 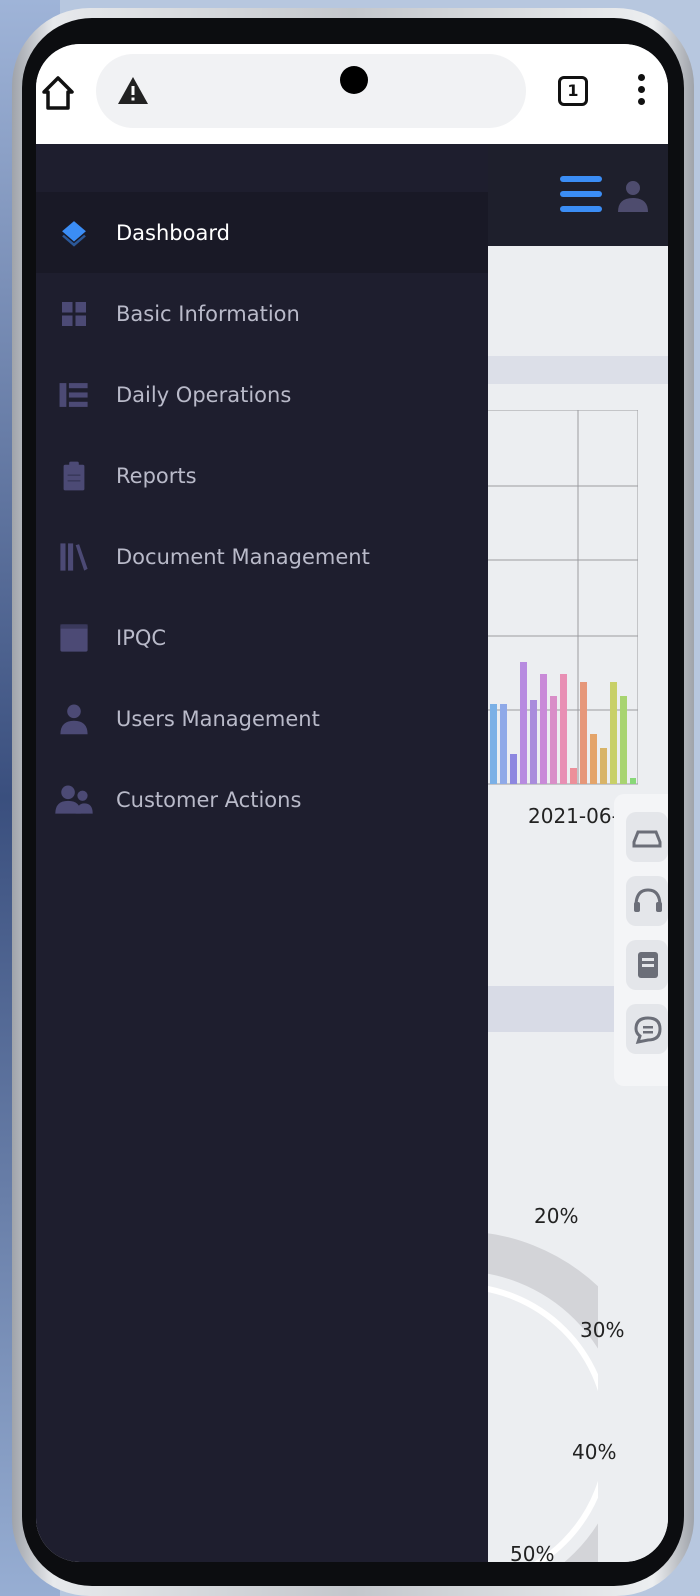 What do you see at coordinates (74, 476) in the screenshot?
I see `clipboard-icon` at bounding box center [74, 476].